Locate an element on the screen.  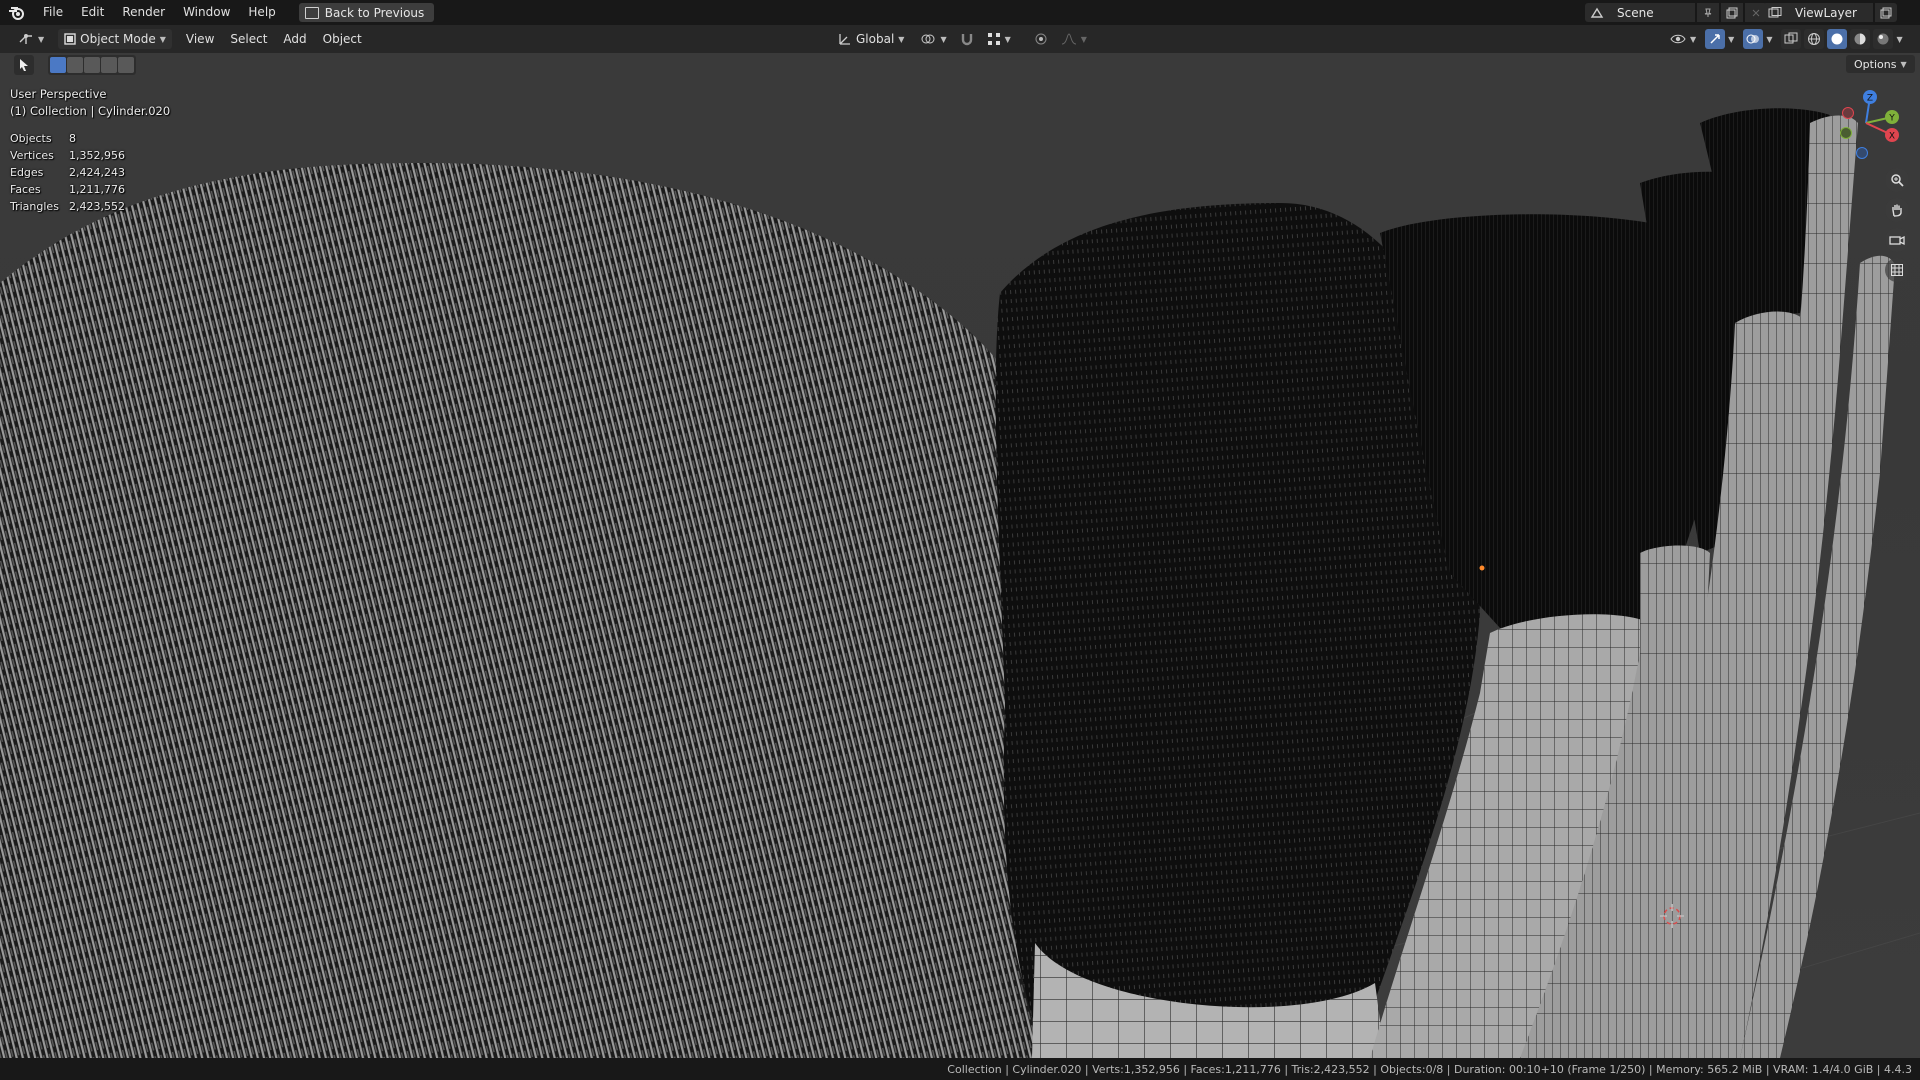
orientation-label: Global is located at coordinates (875, 39).